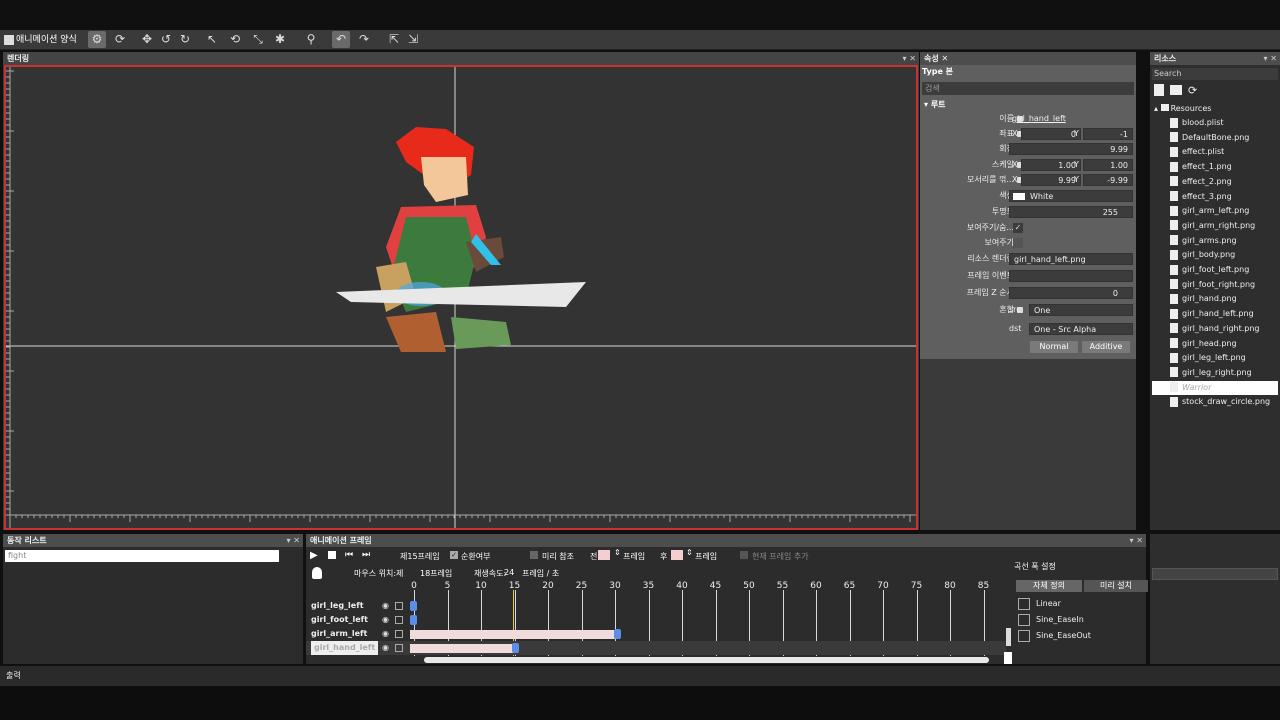 The height and width of the screenshot is (720, 1280). Describe the element at coordinates (1018, 243) in the screenshot. I see `visible-checkbox` at that location.